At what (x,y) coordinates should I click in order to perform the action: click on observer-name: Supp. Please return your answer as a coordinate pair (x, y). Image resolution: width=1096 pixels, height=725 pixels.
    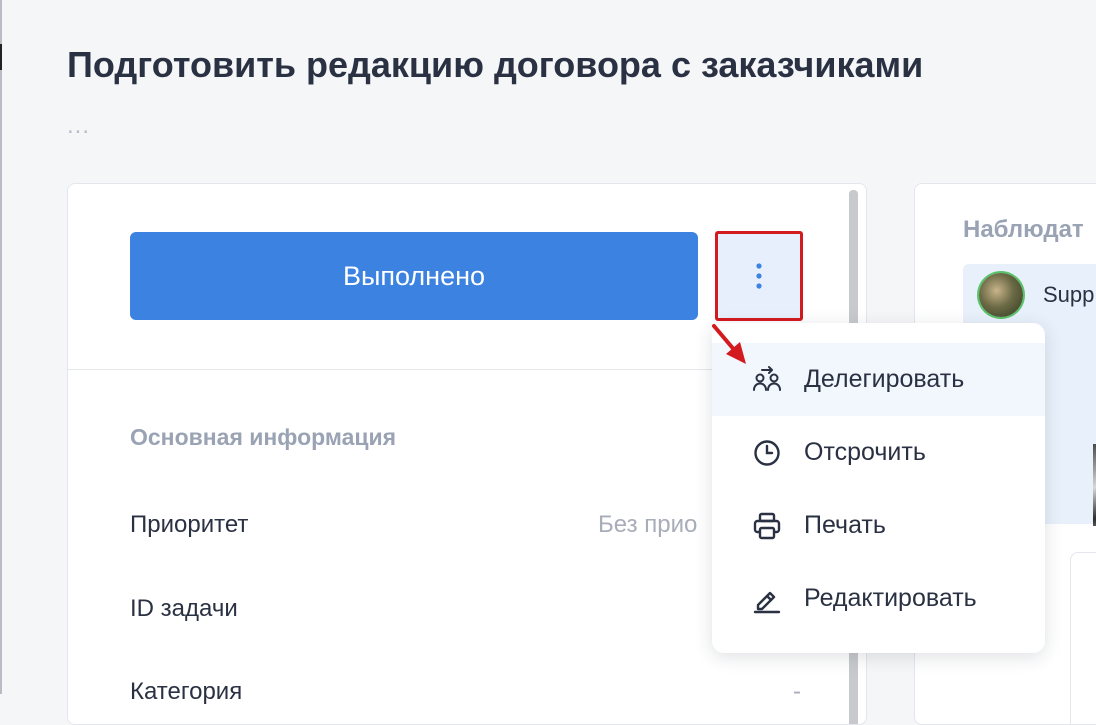
    Looking at the image, I should click on (1069, 294).